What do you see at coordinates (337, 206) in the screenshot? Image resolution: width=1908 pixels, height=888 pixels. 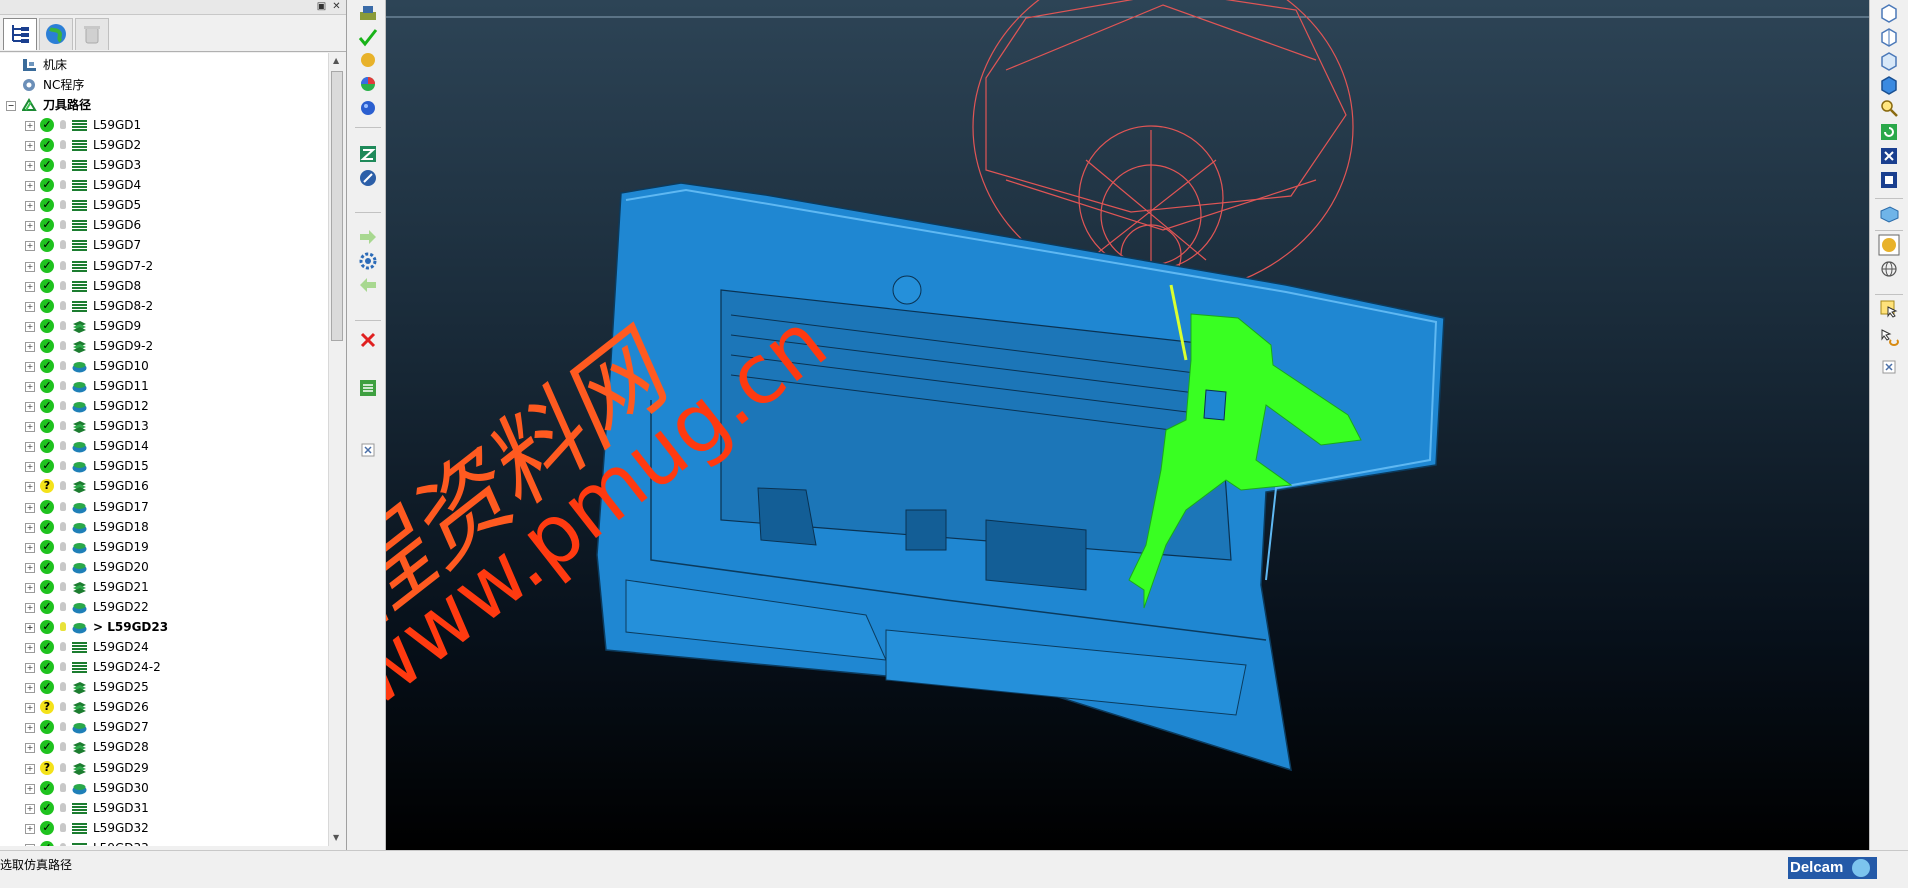 I see `scrollbar-thumb` at bounding box center [337, 206].